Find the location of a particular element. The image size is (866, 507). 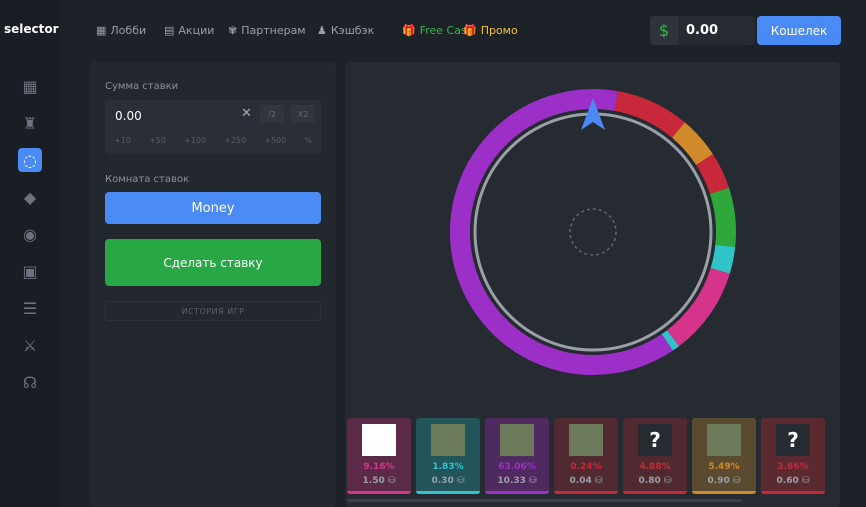

half-button: /2 is located at coordinates (272, 114).